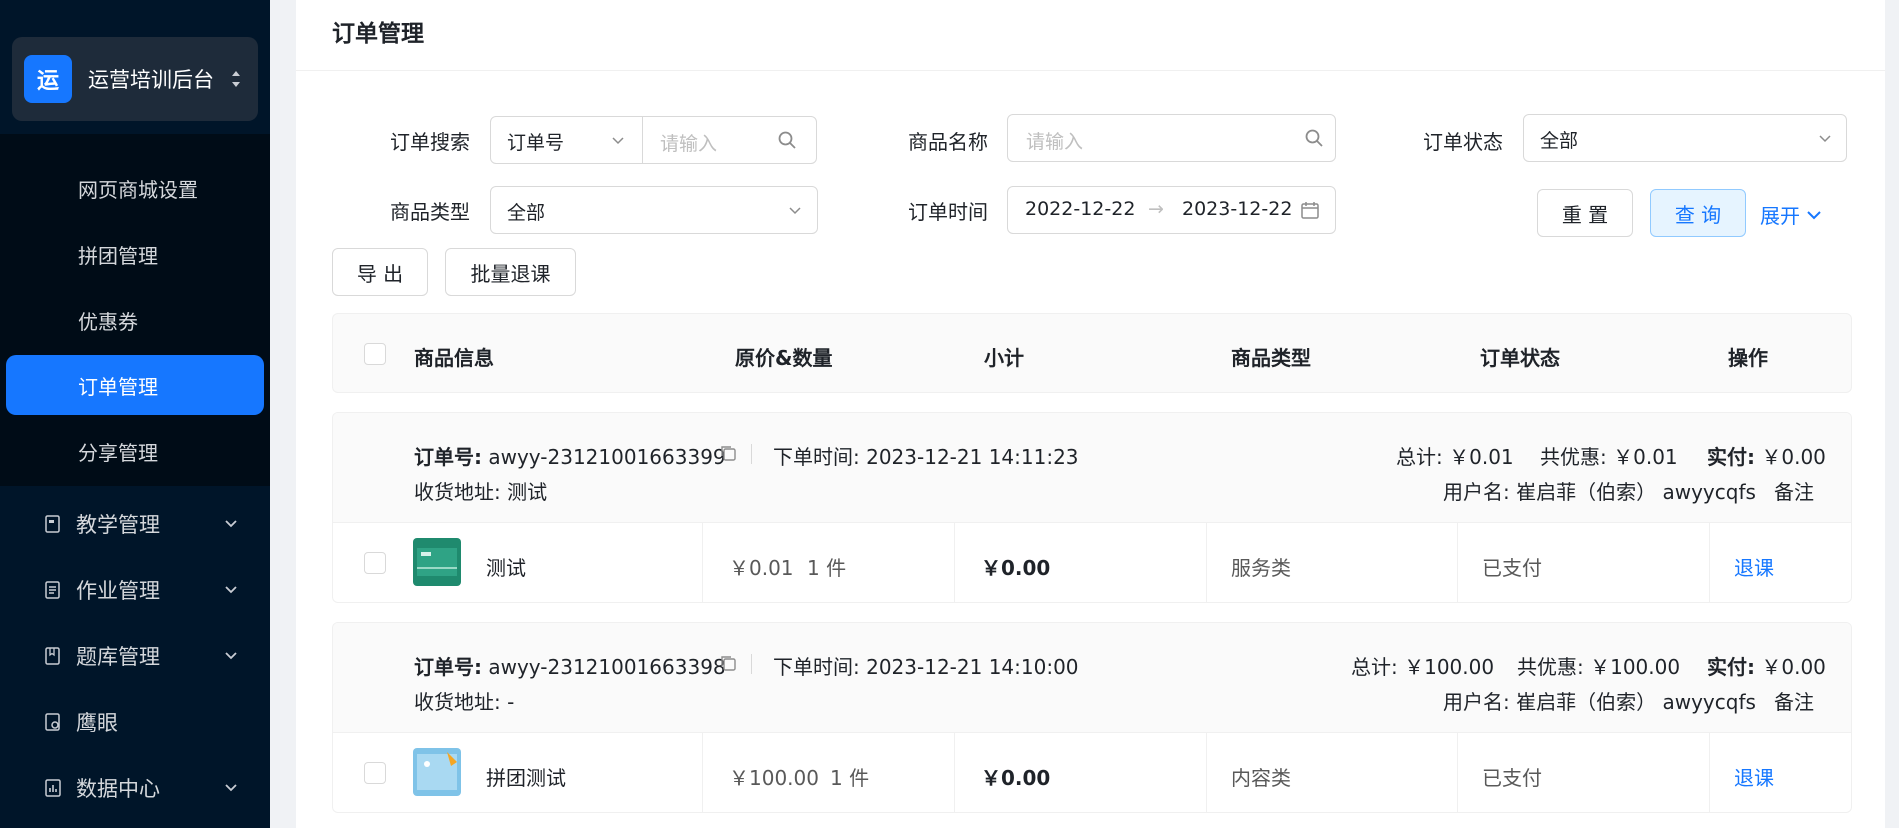 The width and height of the screenshot is (1899, 828). I want to click on product-type: 内容类, so click(1261, 778).